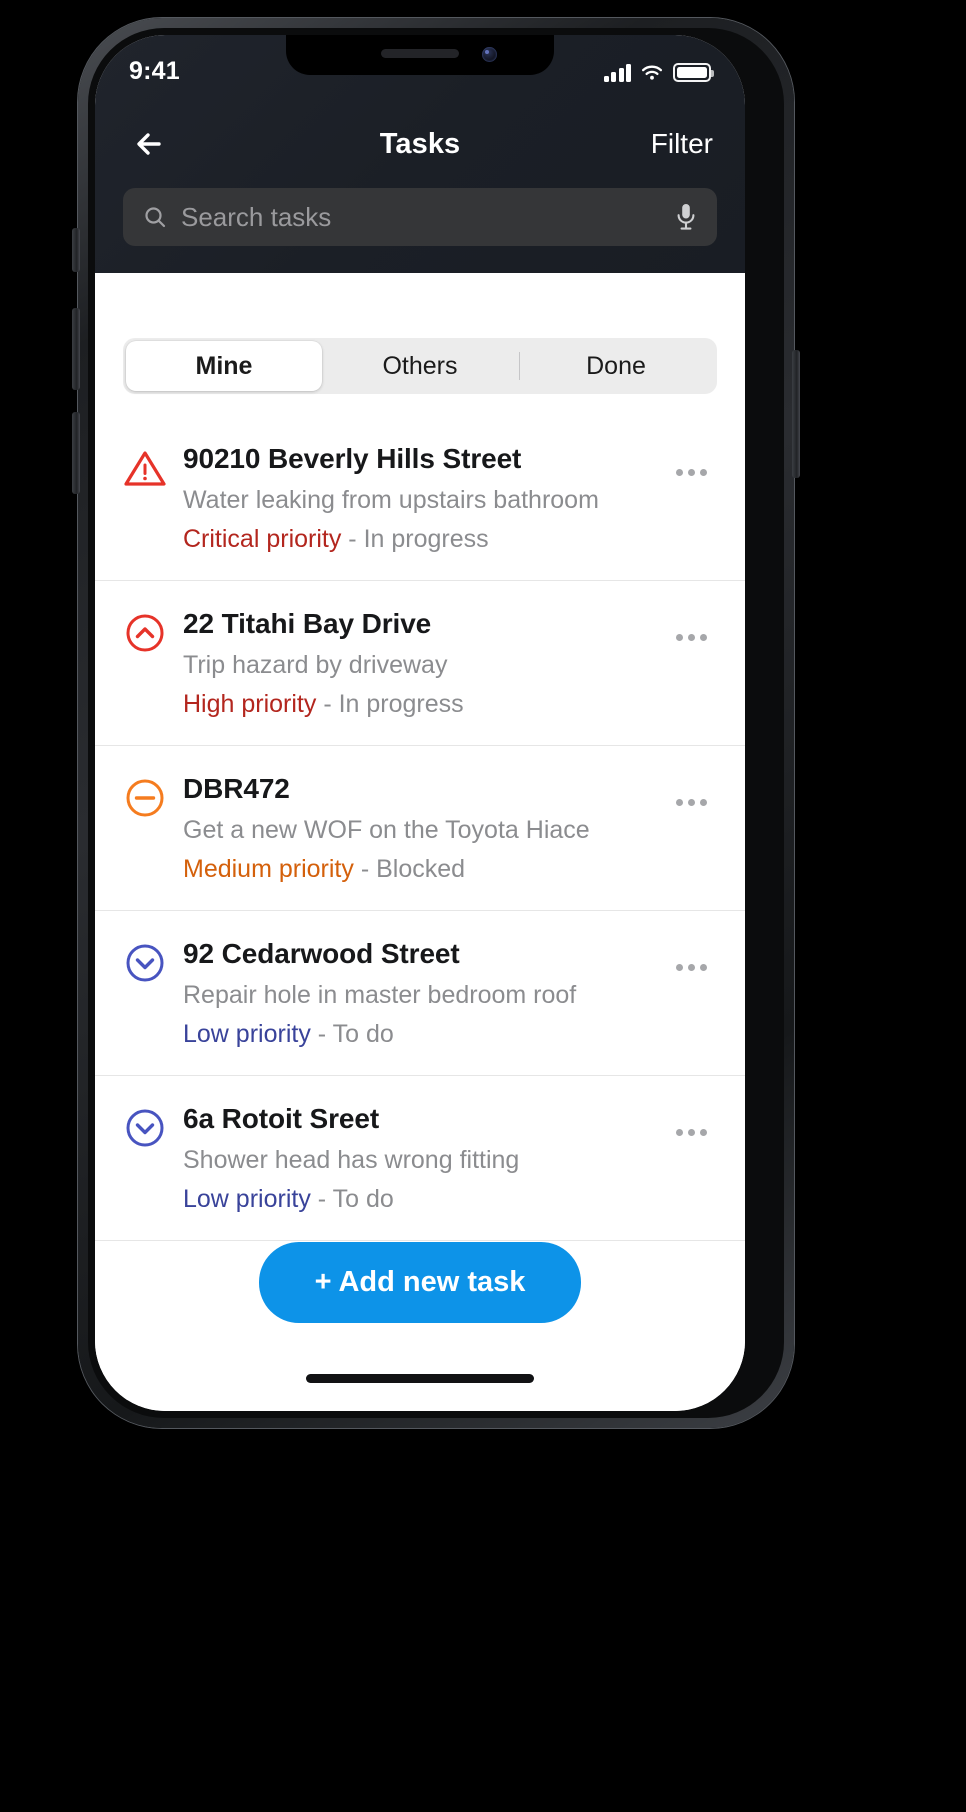 The width and height of the screenshot is (966, 1812). What do you see at coordinates (421, 869) in the screenshot?
I see `task-status: Blocked` at bounding box center [421, 869].